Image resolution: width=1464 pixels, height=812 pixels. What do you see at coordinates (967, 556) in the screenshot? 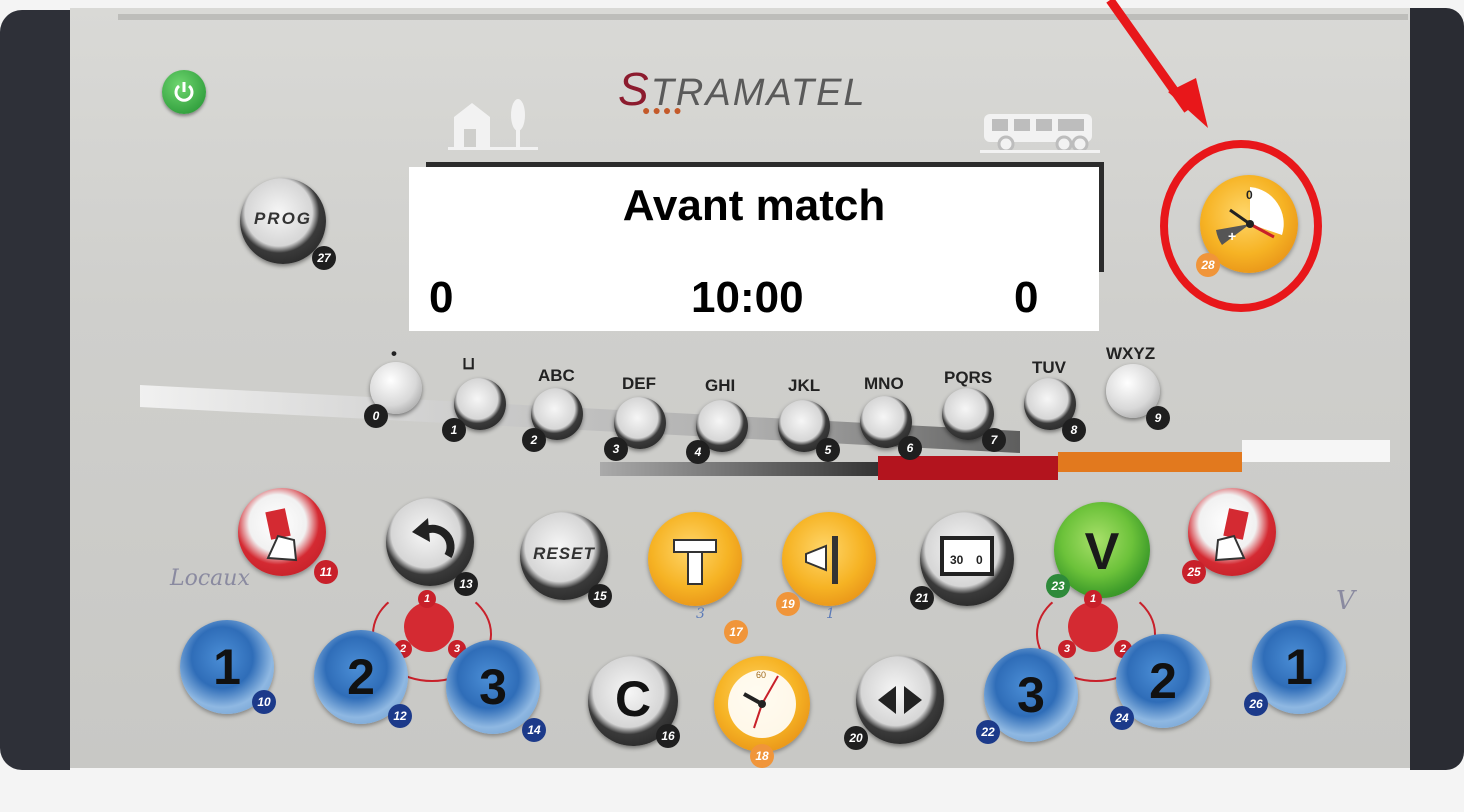
I see `display-swap-icon: 30 0` at bounding box center [967, 556].